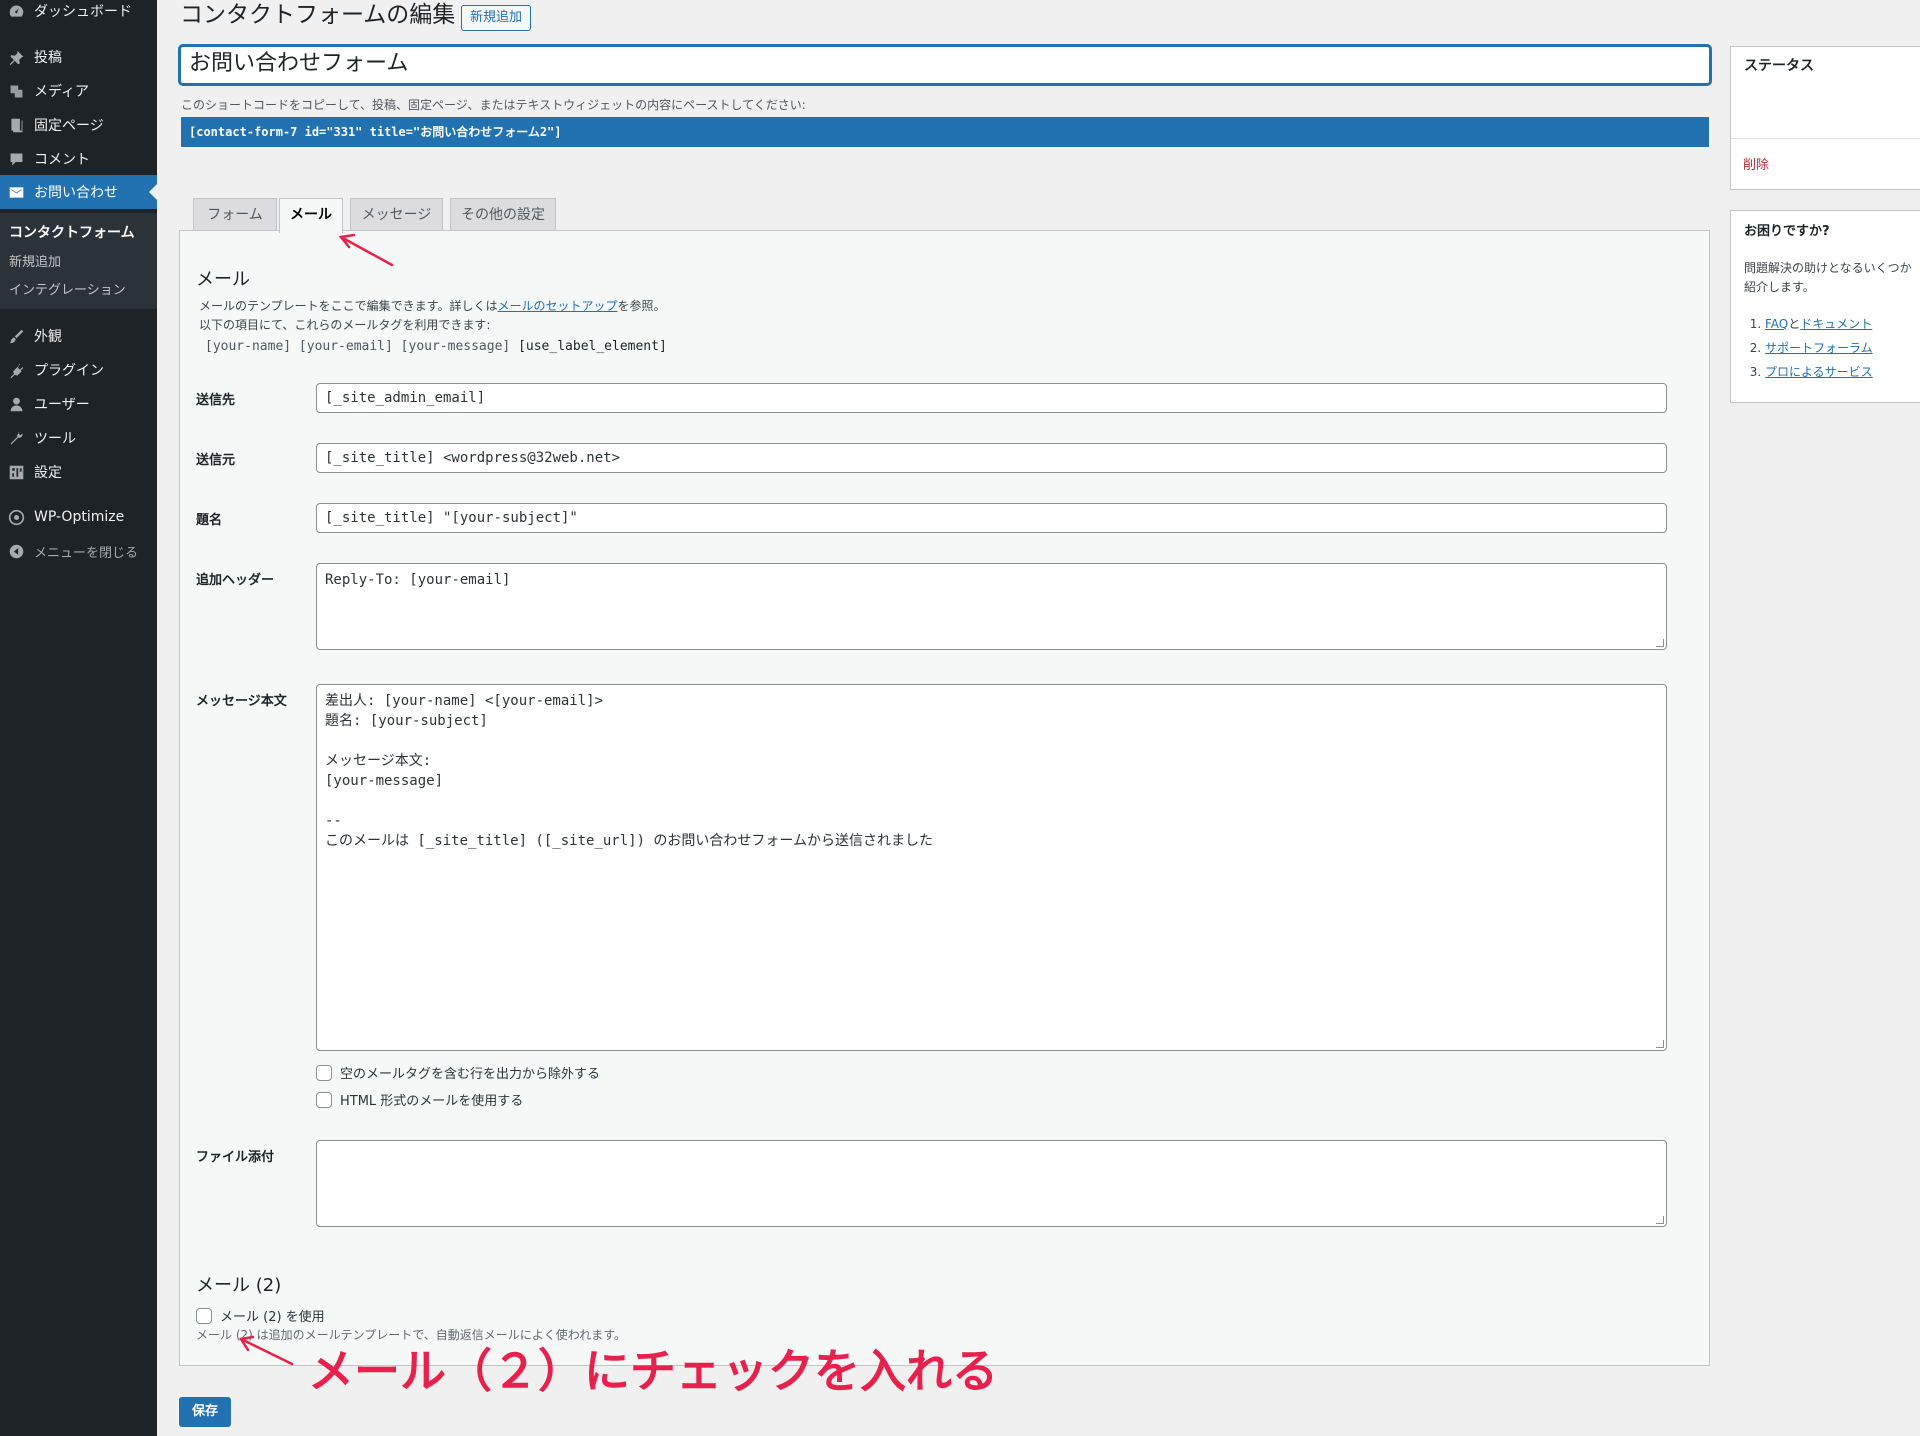 The height and width of the screenshot is (1436, 1920). I want to click on arrow-to-mail-tab, so click(366, 250).